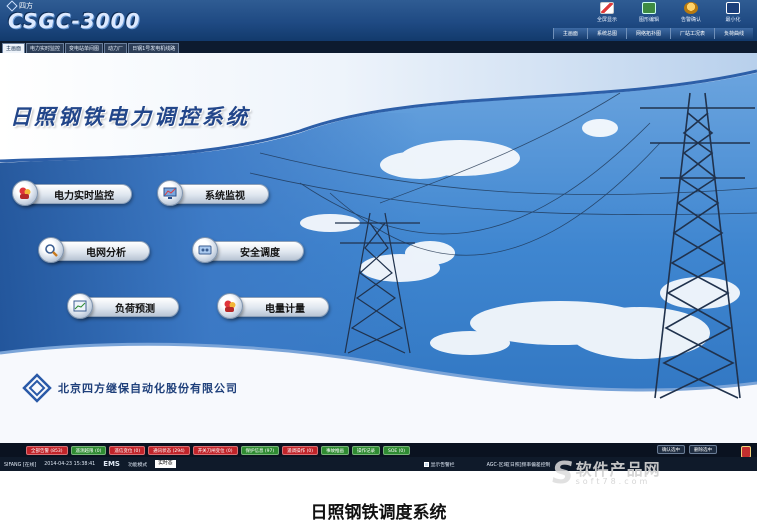  Describe the element at coordinates (130, 116) in the screenshot. I see `system-title: 日照钢铁电力调控系统` at that location.